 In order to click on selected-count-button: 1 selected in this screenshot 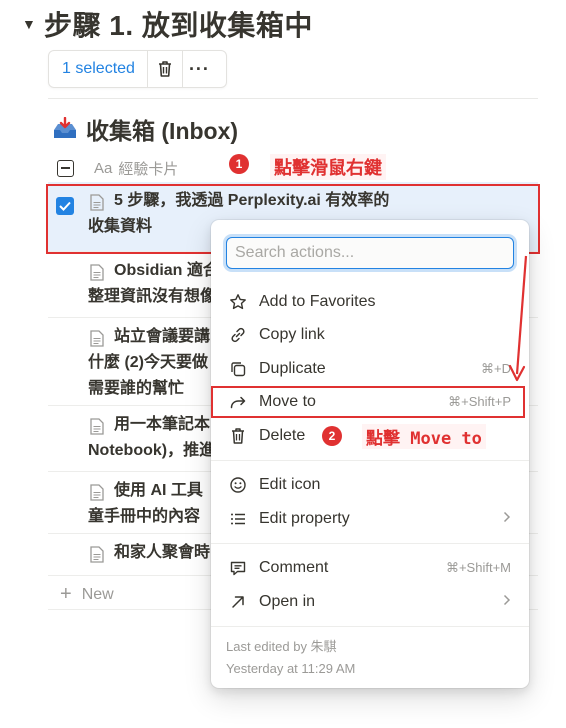, I will do `click(98, 69)`.